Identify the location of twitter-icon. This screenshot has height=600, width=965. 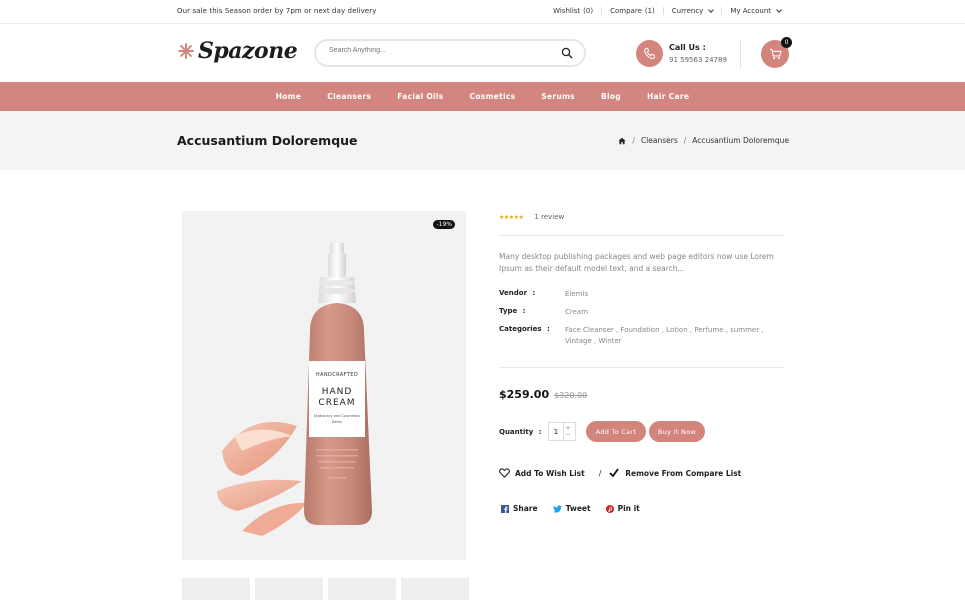
(557, 508).